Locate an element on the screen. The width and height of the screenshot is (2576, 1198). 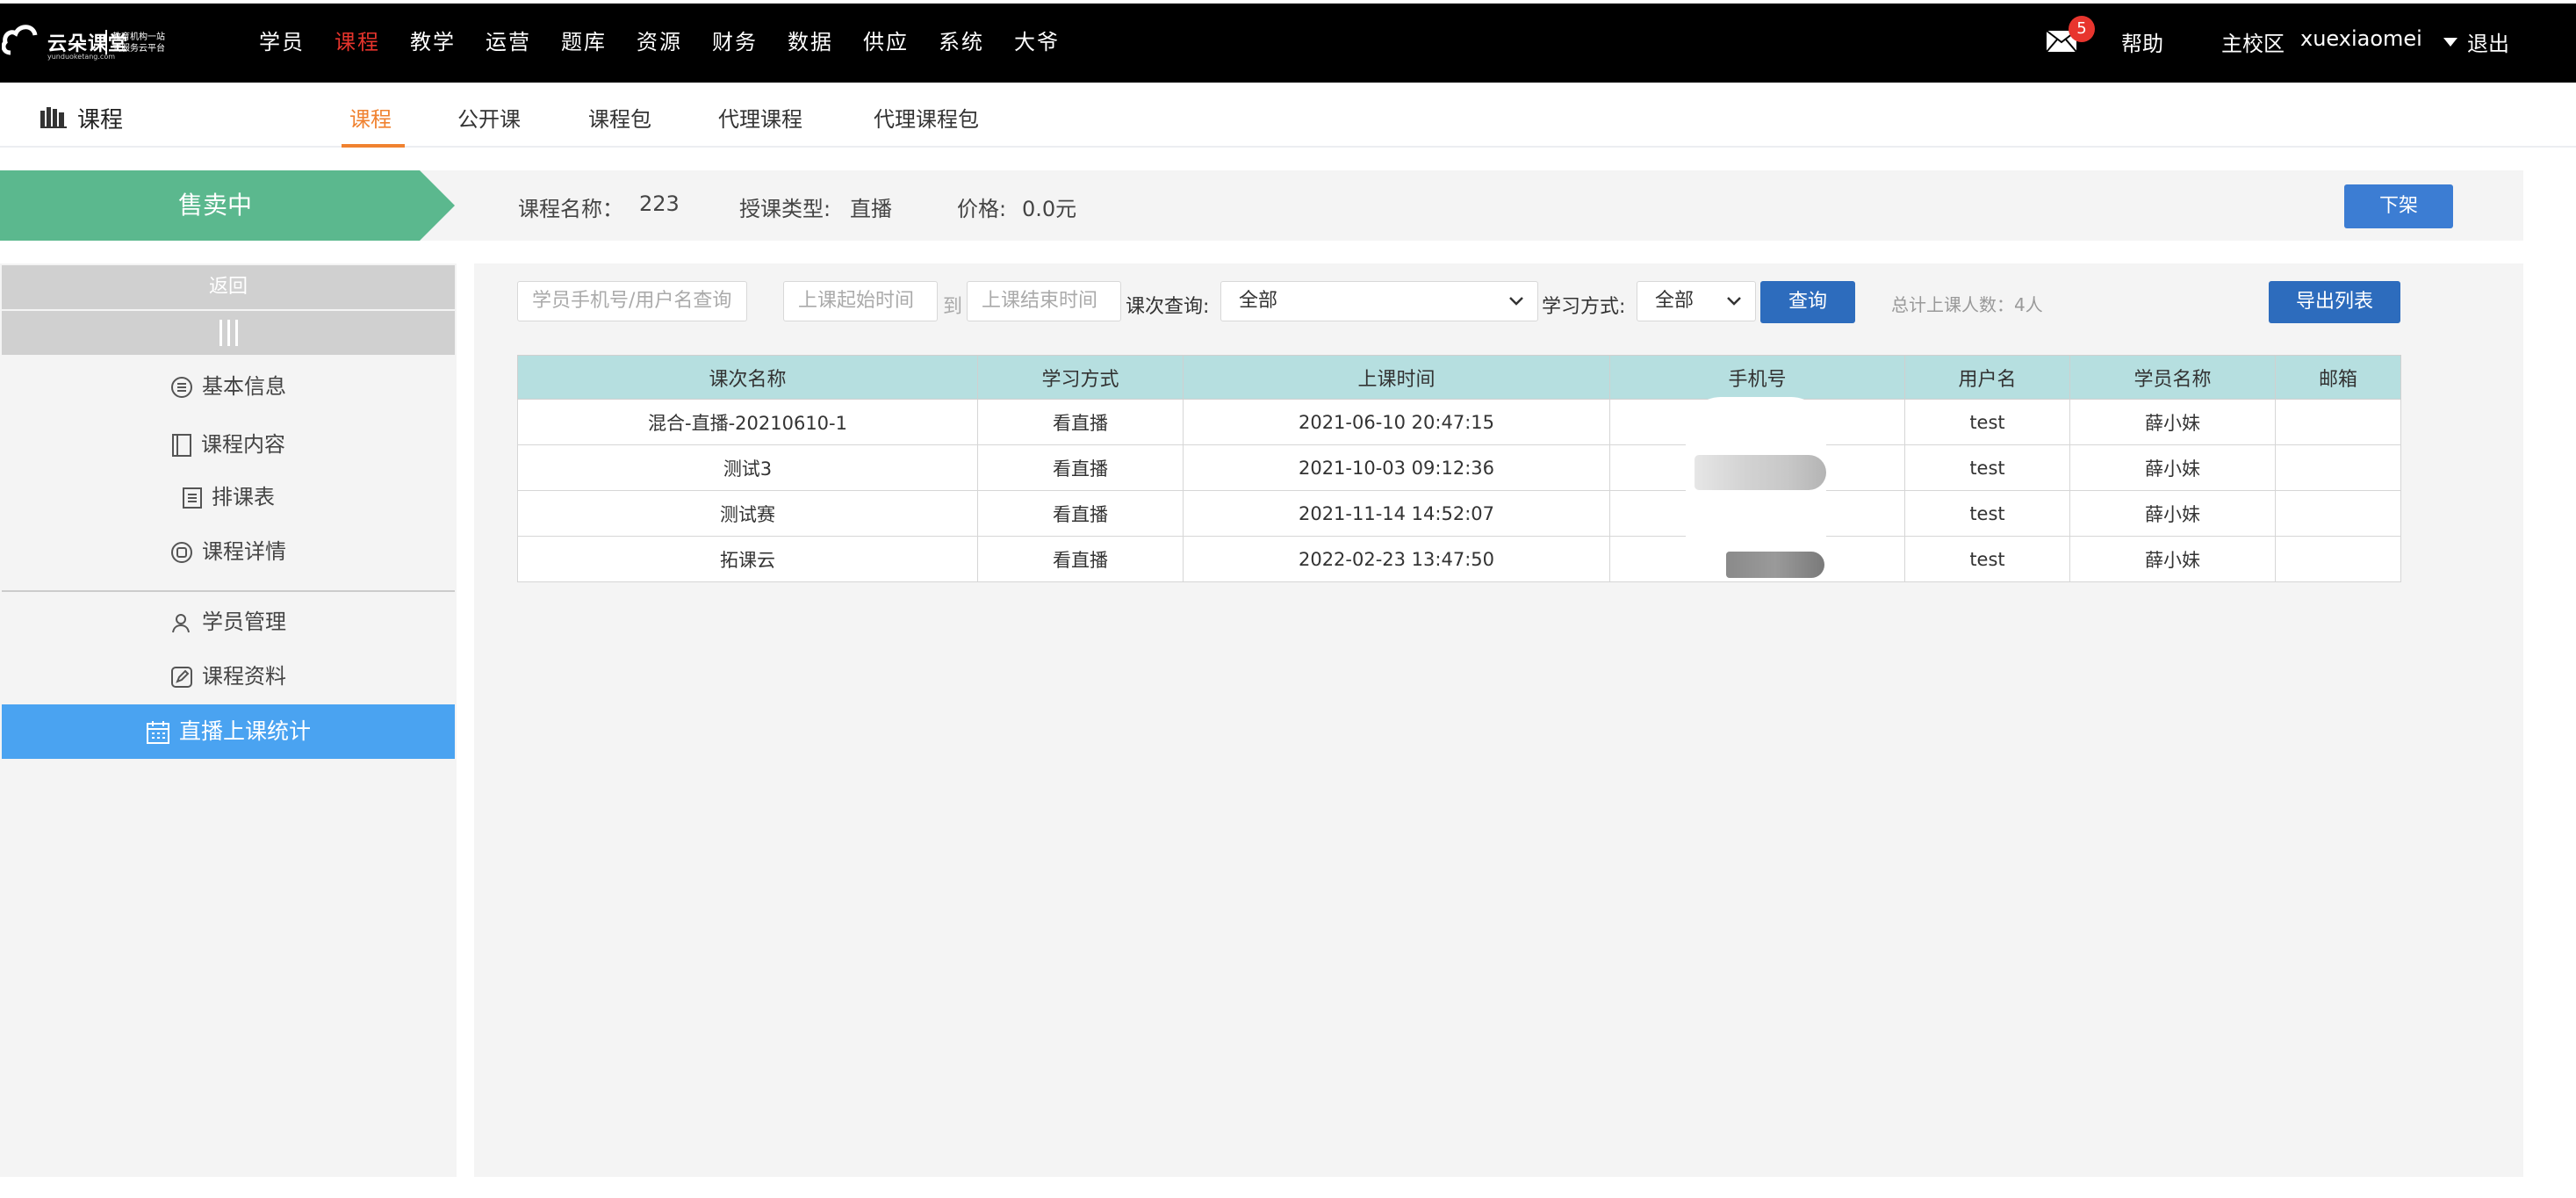
column-header-phone: 手机号 is located at coordinates (1757, 377).